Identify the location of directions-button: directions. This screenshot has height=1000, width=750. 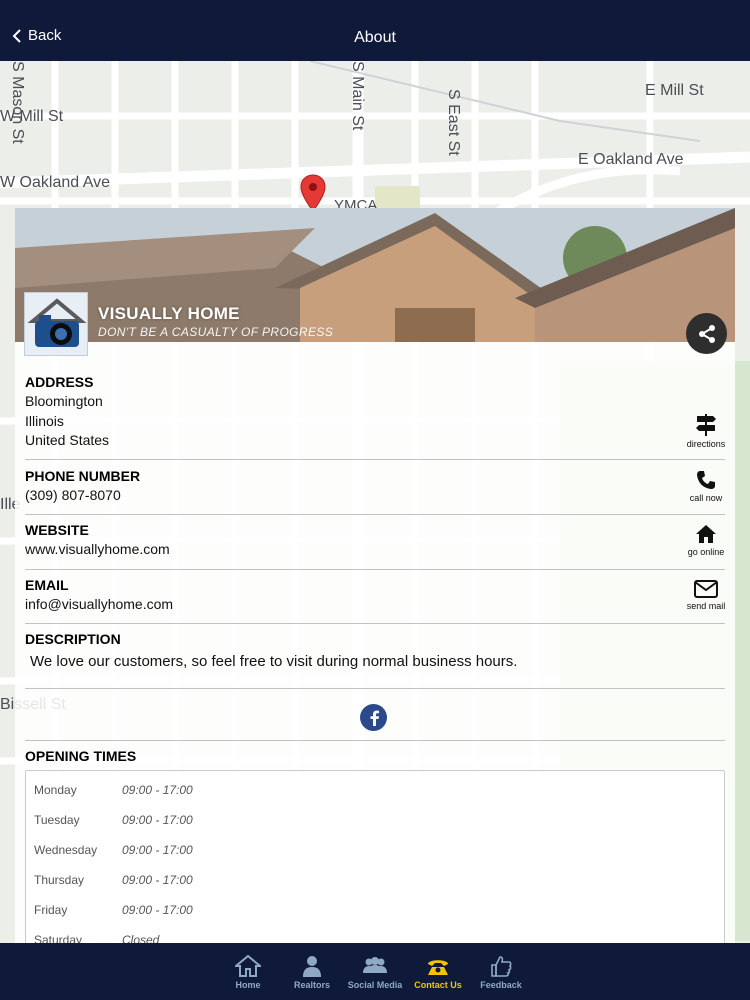
(706, 430).